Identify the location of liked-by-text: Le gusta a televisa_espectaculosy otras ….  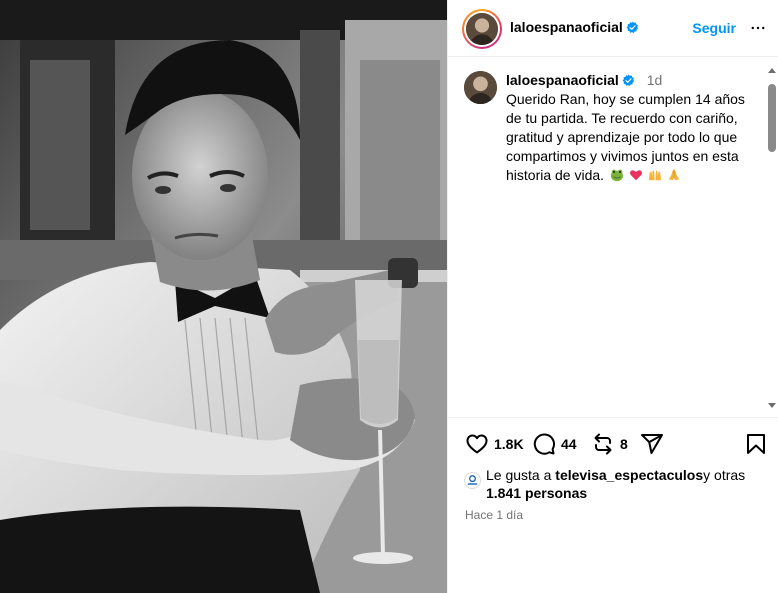
(623, 484).